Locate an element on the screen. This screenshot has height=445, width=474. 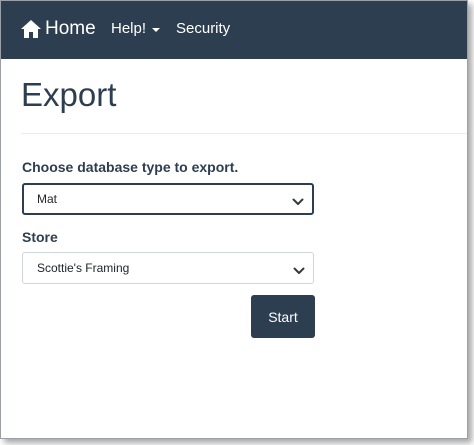
security-link: Security is located at coordinates (203, 29).